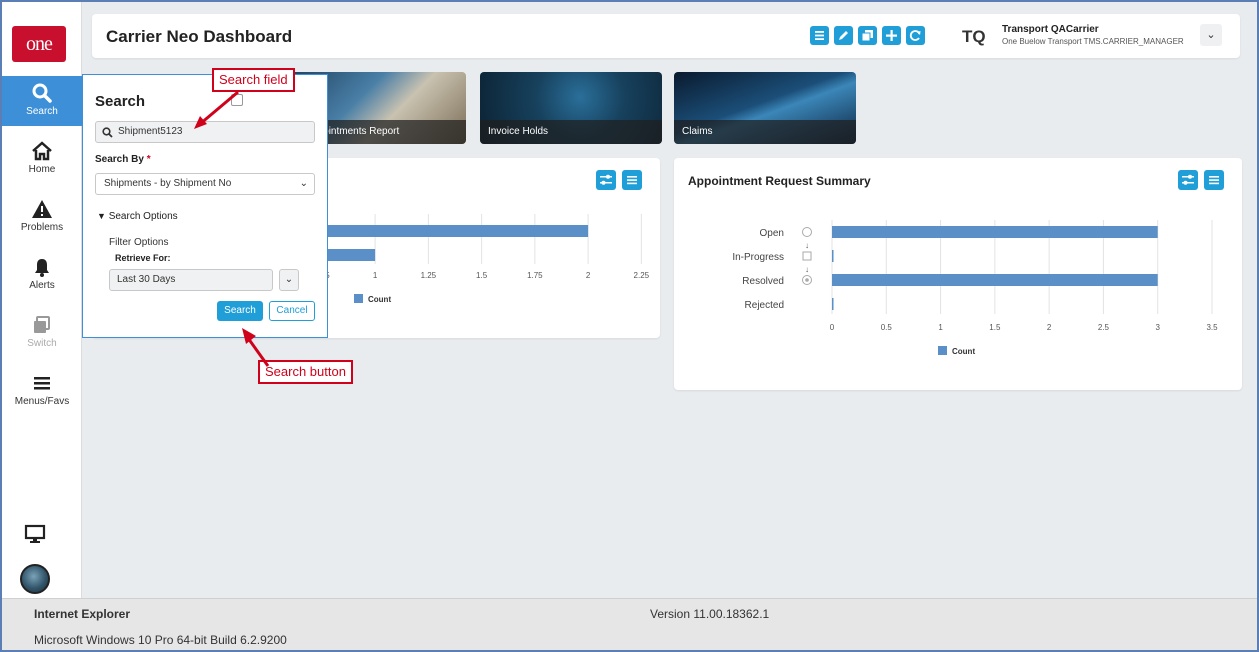 This screenshot has height=652, width=1259. What do you see at coordinates (571, 108) in the screenshot?
I see `tile-invoice-holds: Invoice Holds` at bounding box center [571, 108].